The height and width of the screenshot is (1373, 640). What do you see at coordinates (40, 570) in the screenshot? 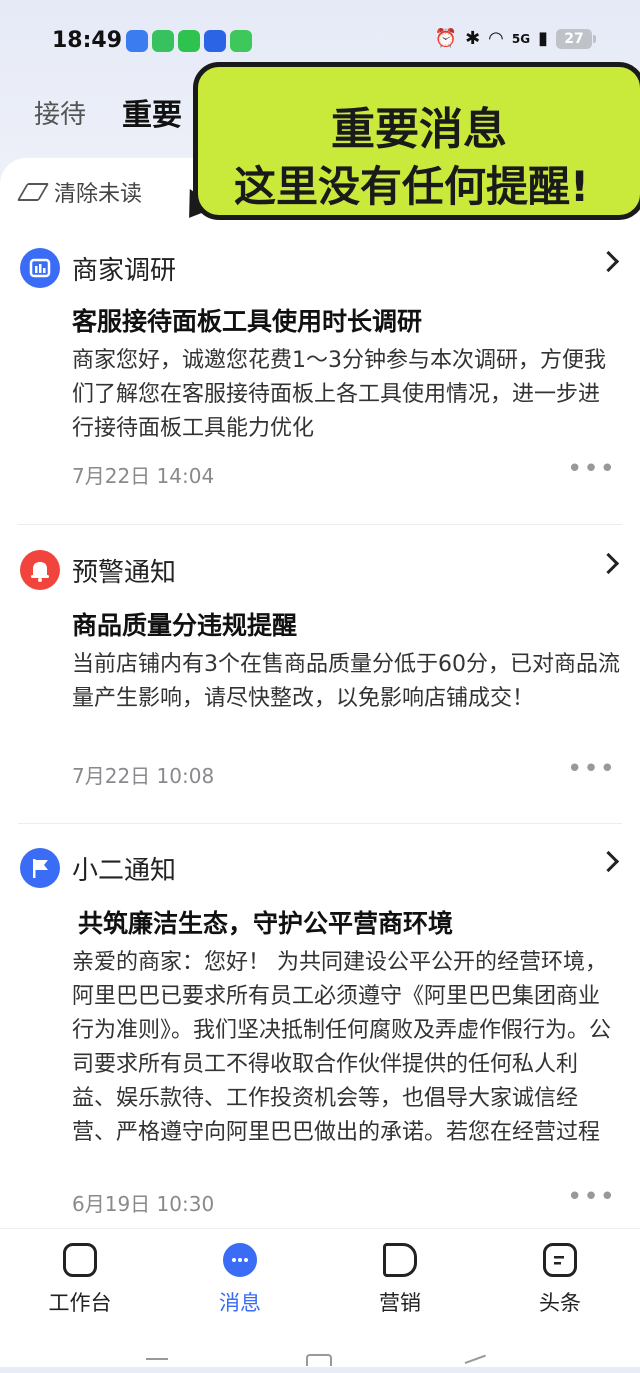
I see `bell-icon` at bounding box center [40, 570].